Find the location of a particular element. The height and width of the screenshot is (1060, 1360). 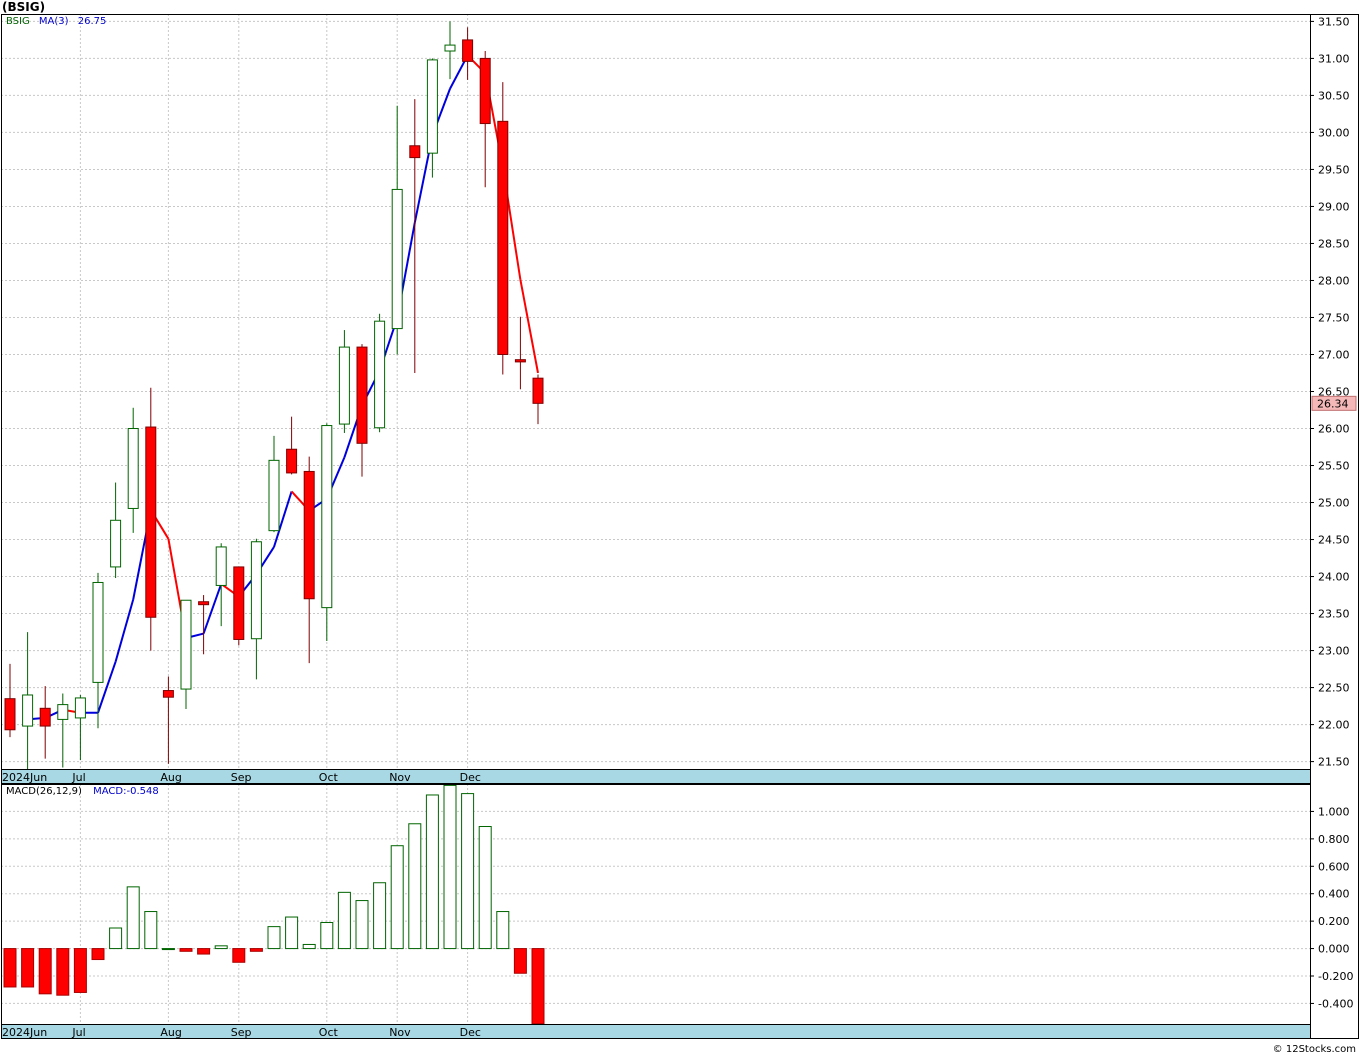

legend-macd-label: MACD(26,12,9) is located at coordinates (44, 791).